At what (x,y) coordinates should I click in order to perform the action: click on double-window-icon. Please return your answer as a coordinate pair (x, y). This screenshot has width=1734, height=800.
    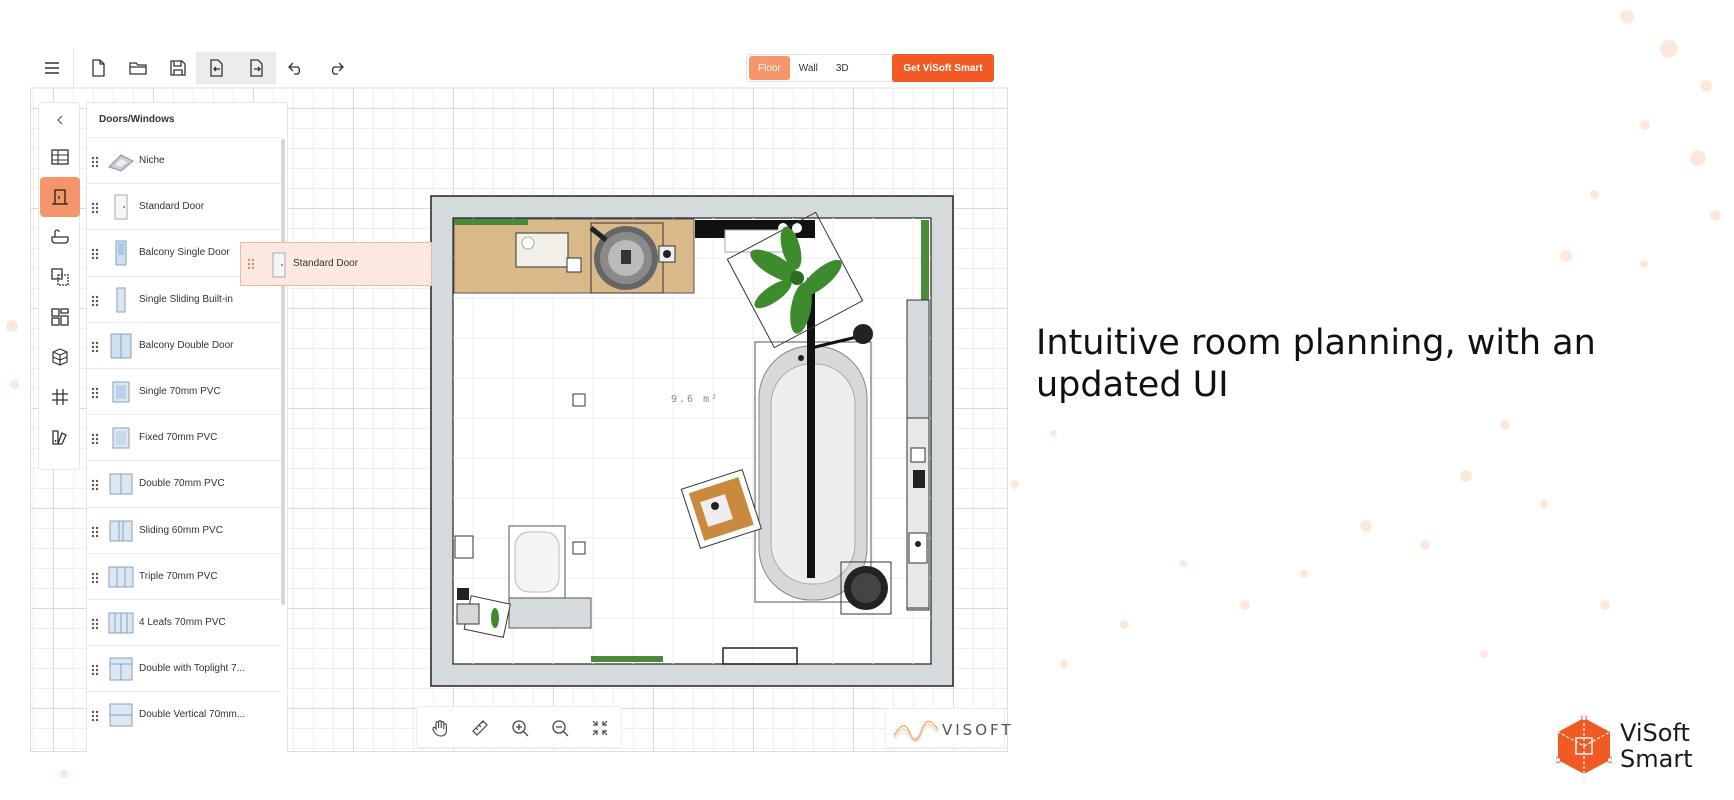
    Looking at the image, I should click on (121, 484).